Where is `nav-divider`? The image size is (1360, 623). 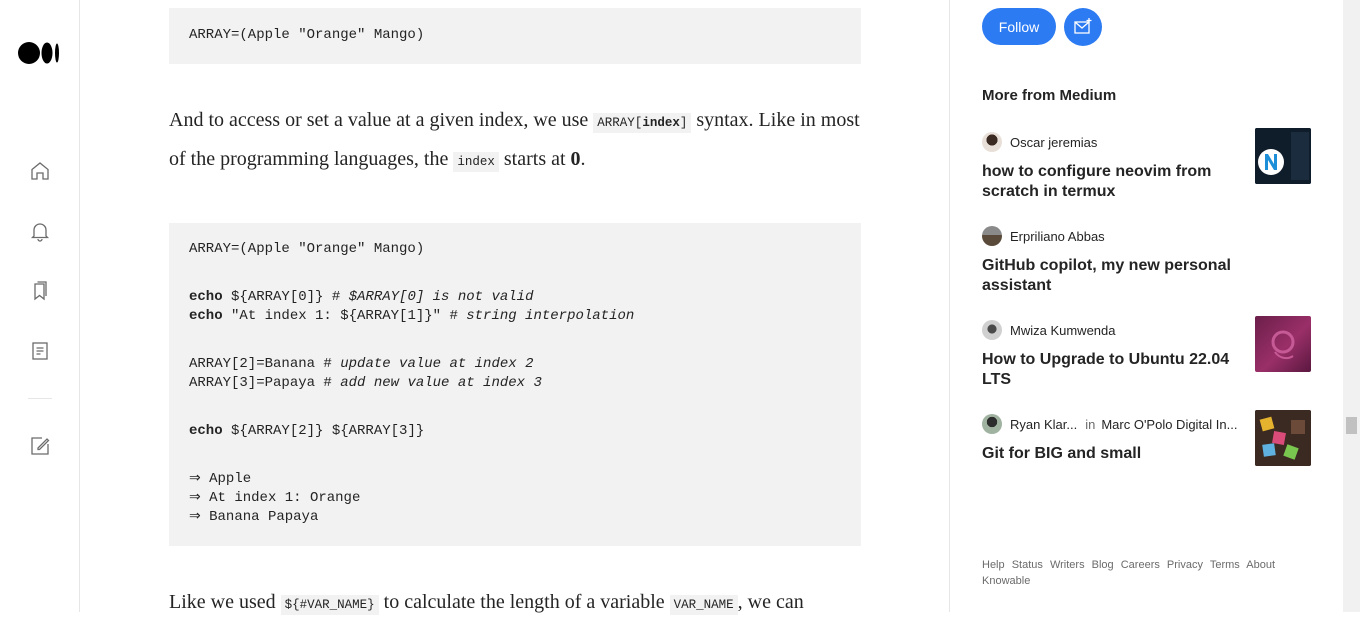
nav-divider is located at coordinates (40, 398).